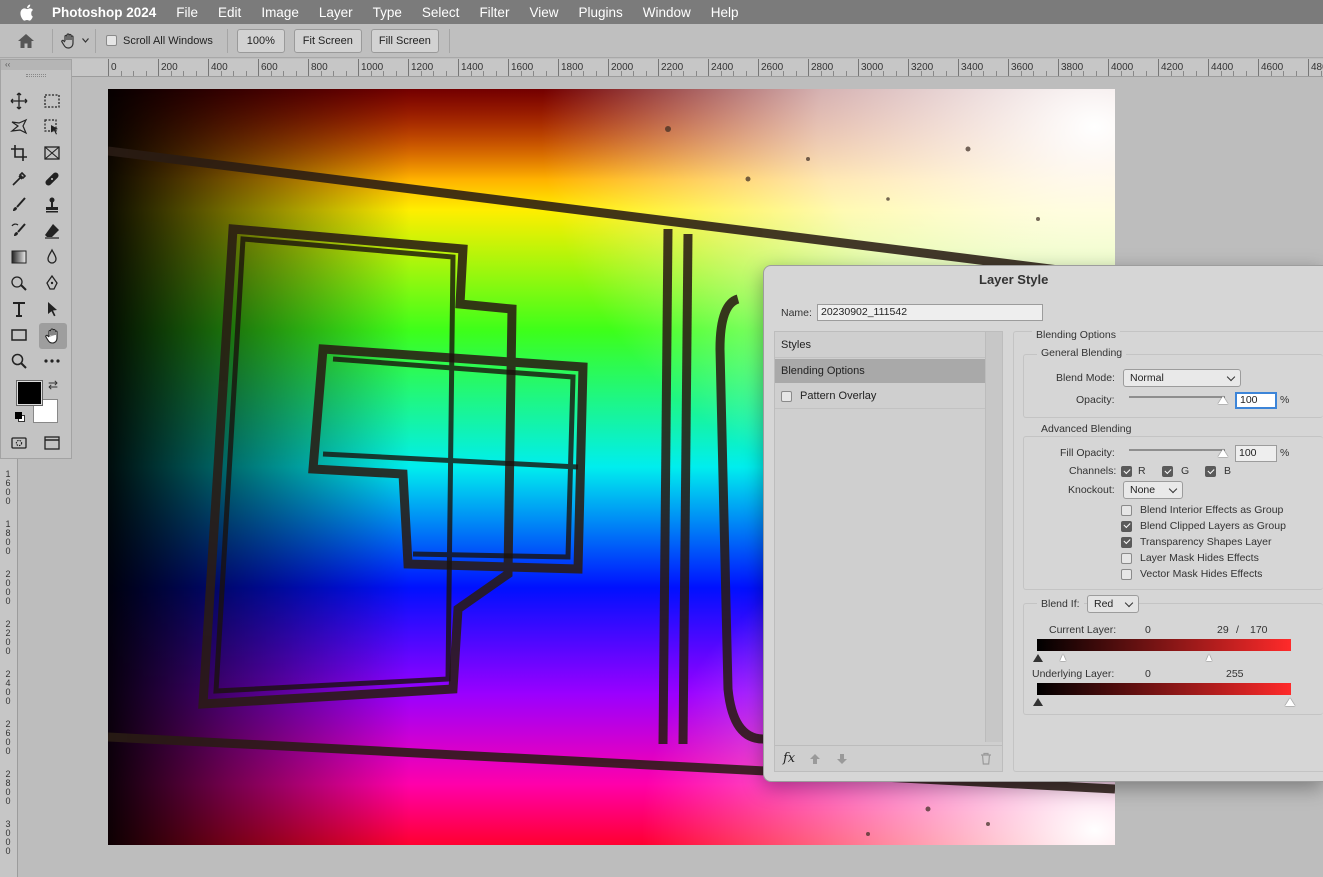 This screenshot has width=1323, height=877. Describe the element at coordinates (1209, 657) in the screenshot. I see `current-layer-white-split-right` at that location.